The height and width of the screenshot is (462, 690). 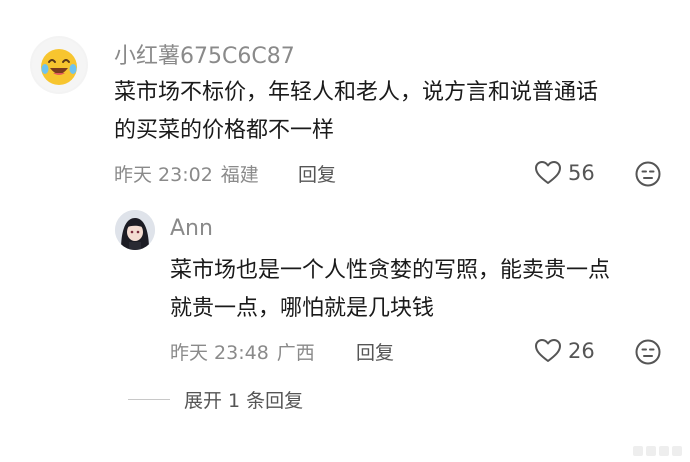 What do you see at coordinates (149, 399) in the screenshot?
I see `divider-line` at bounding box center [149, 399].